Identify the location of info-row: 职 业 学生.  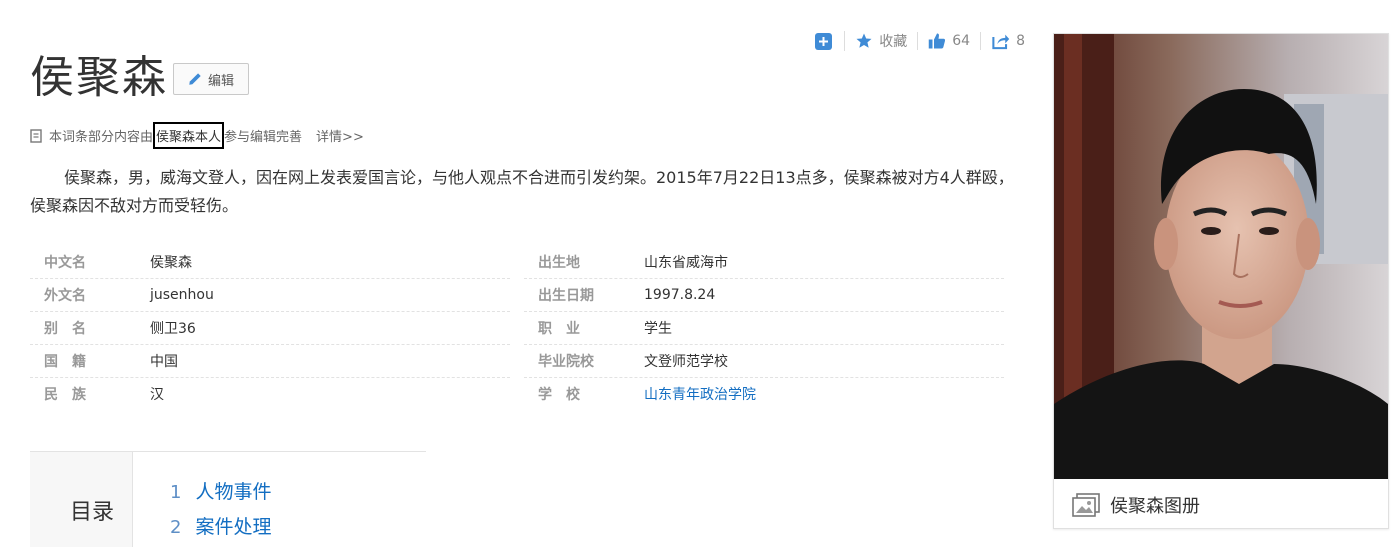
(764, 328).